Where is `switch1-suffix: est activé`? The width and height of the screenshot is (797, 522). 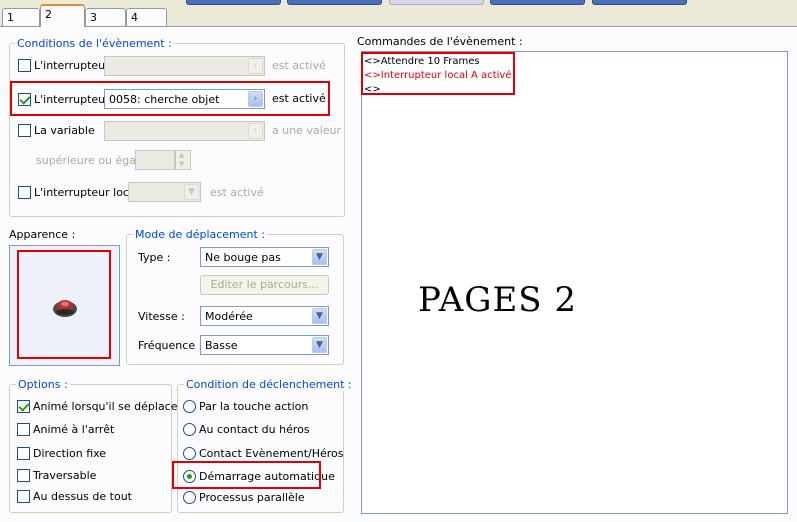
switch1-suffix: est activé is located at coordinates (299, 65).